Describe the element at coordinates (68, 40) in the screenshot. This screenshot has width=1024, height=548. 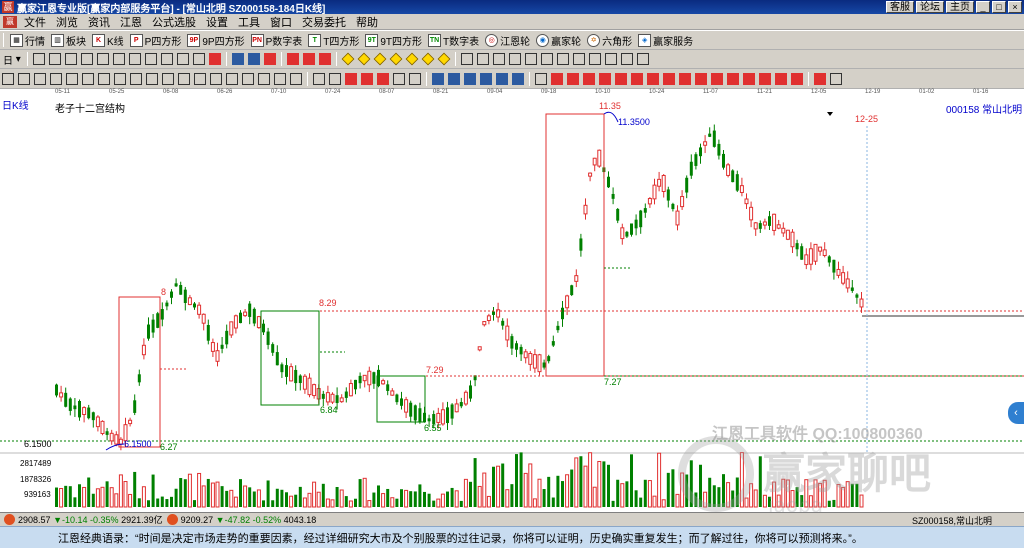
I see `toolbar-sectors-button: ▥ 板块` at that location.